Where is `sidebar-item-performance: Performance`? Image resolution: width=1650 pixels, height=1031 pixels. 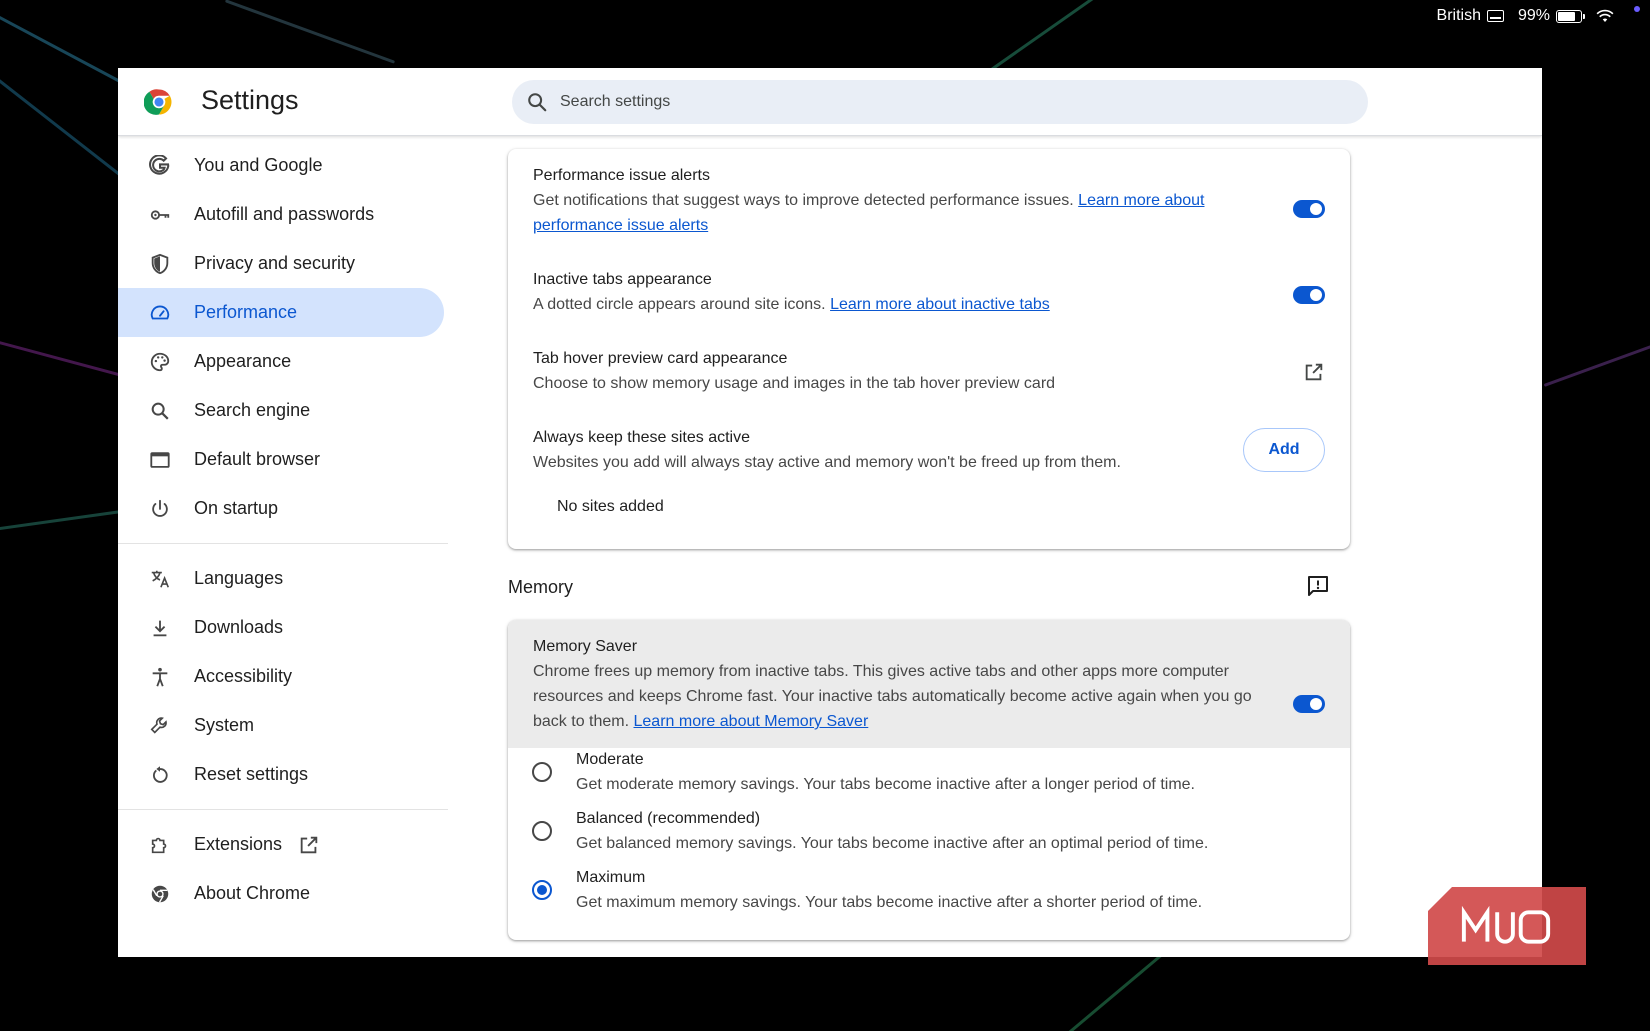
sidebar-item-performance: Performance is located at coordinates (281, 312).